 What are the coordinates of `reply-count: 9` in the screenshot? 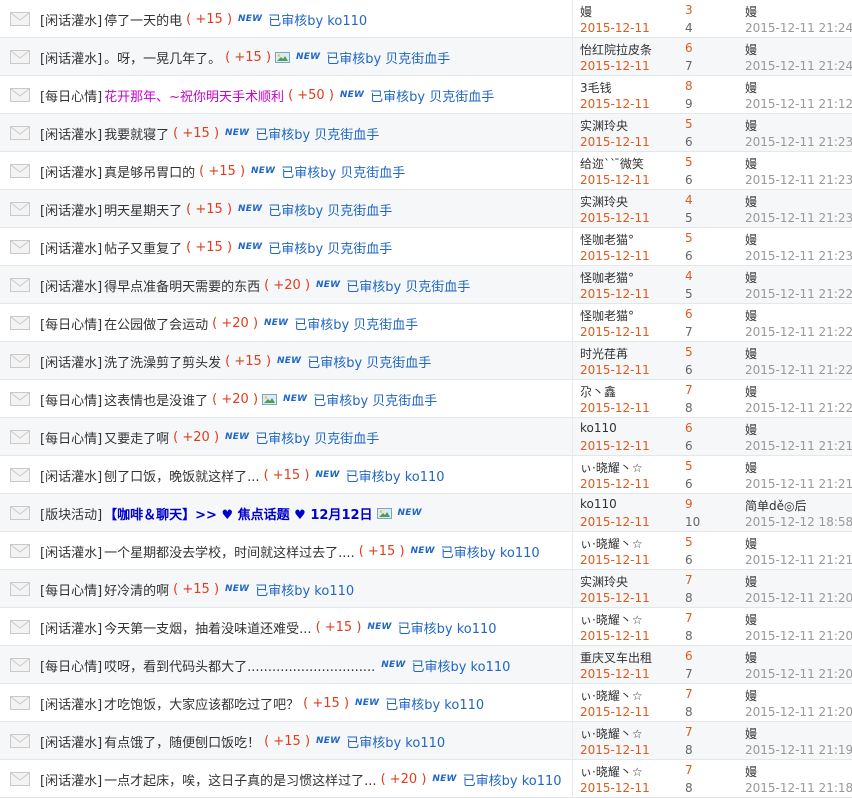 It's located at (689, 504).